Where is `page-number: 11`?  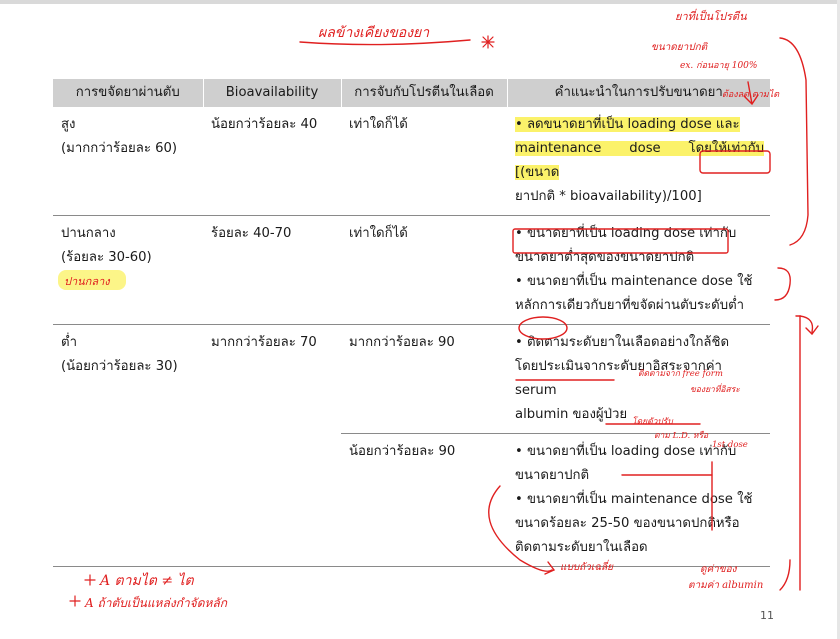 page-number: 11 is located at coordinates (767, 615).